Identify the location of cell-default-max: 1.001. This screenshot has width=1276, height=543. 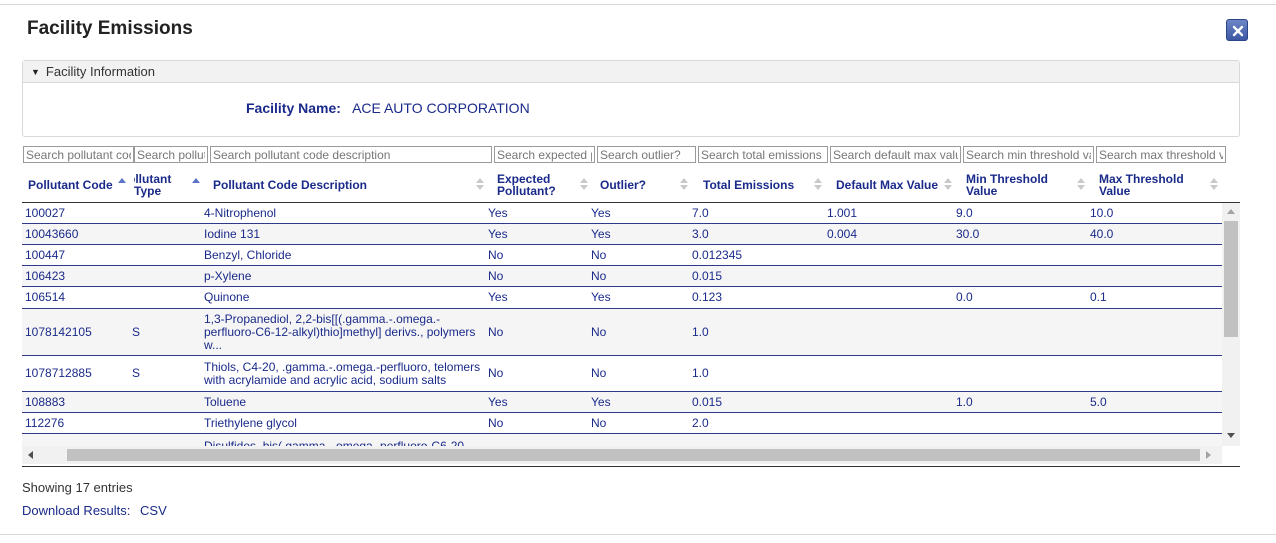
(842, 212).